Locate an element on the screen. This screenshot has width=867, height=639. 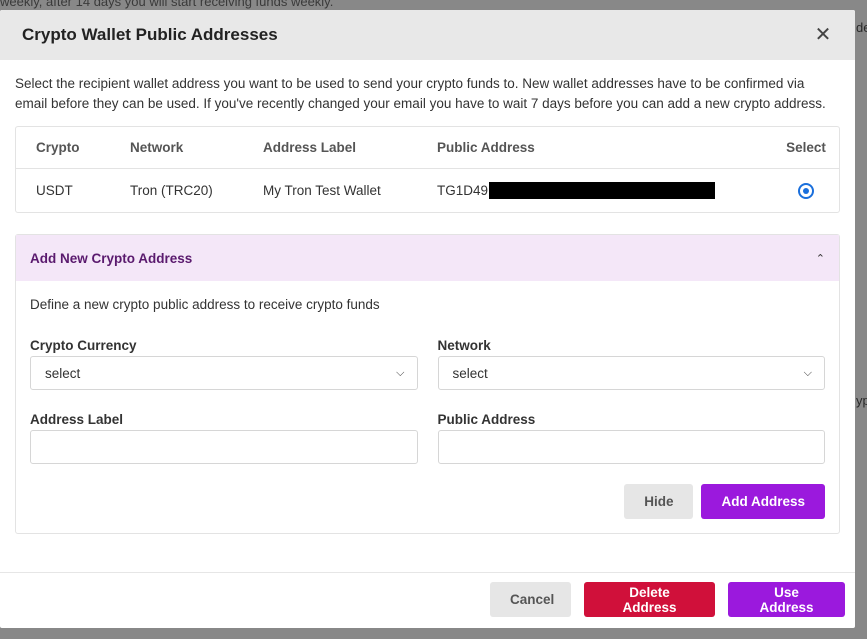
network-label: Network is located at coordinates (464, 345).